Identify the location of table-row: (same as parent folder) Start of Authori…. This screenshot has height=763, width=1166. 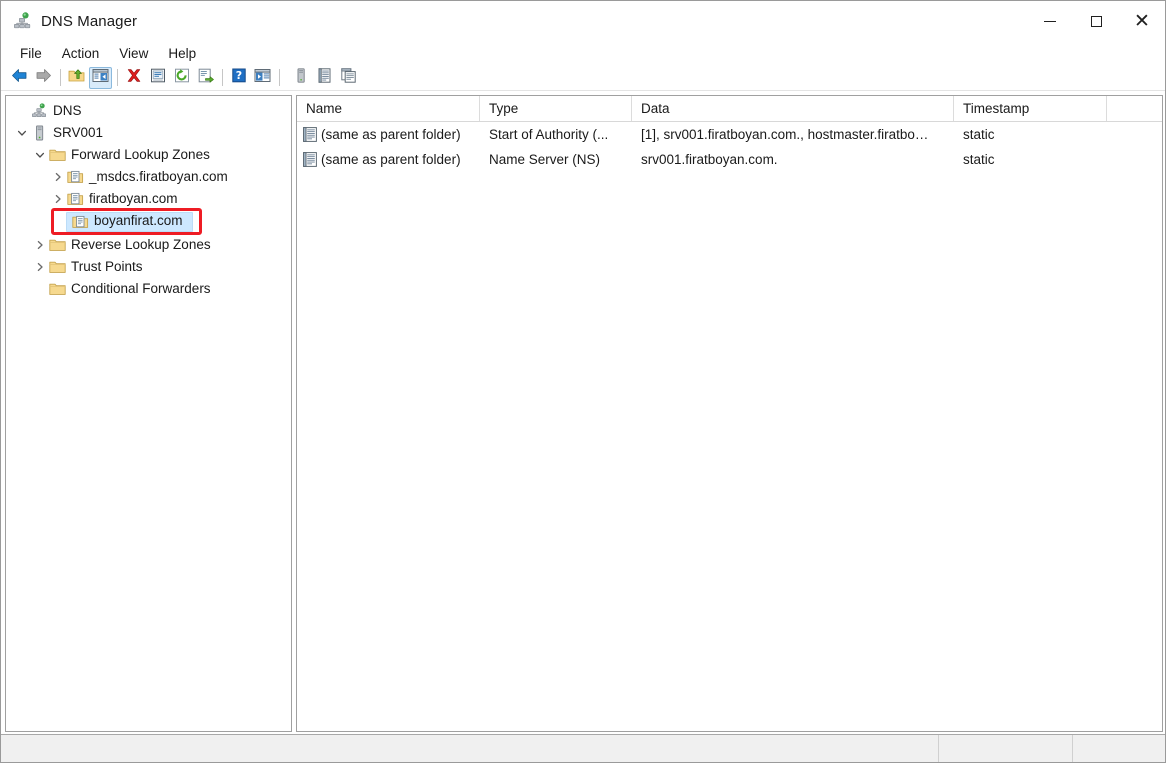
(729, 134).